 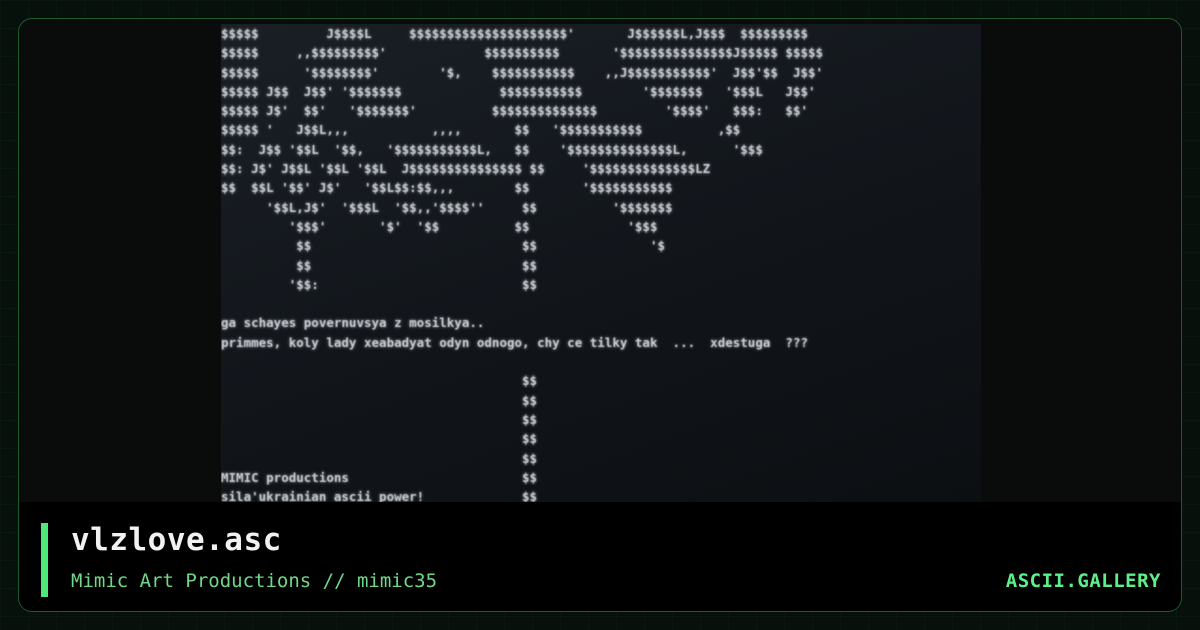 What do you see at coordinates (1083, 581) in the screenshot?
I see `site-brand: ASCII.GALLERY` at bounding box center [1083, 581].